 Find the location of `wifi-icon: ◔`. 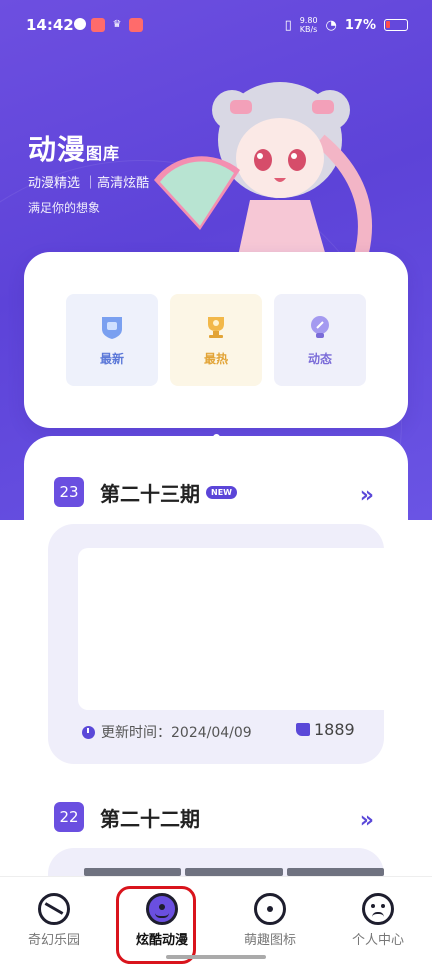

wifi-icon: ◔ is located at coordinates (331, 25).